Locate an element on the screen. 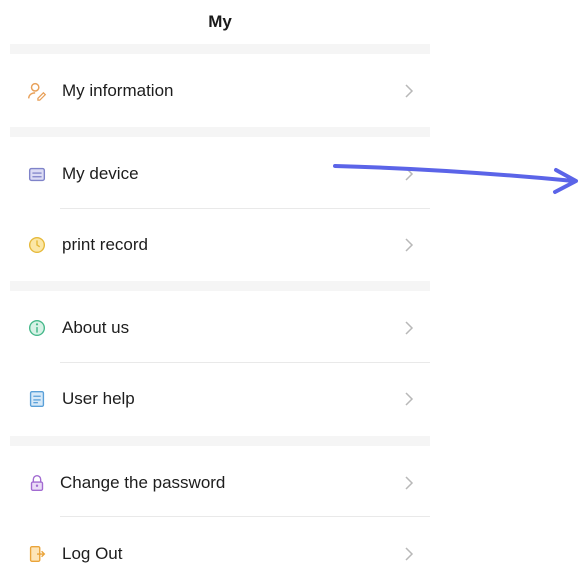 This screenshot has height=585, width=580. help-document-icon is located at coordinates (37, 399).